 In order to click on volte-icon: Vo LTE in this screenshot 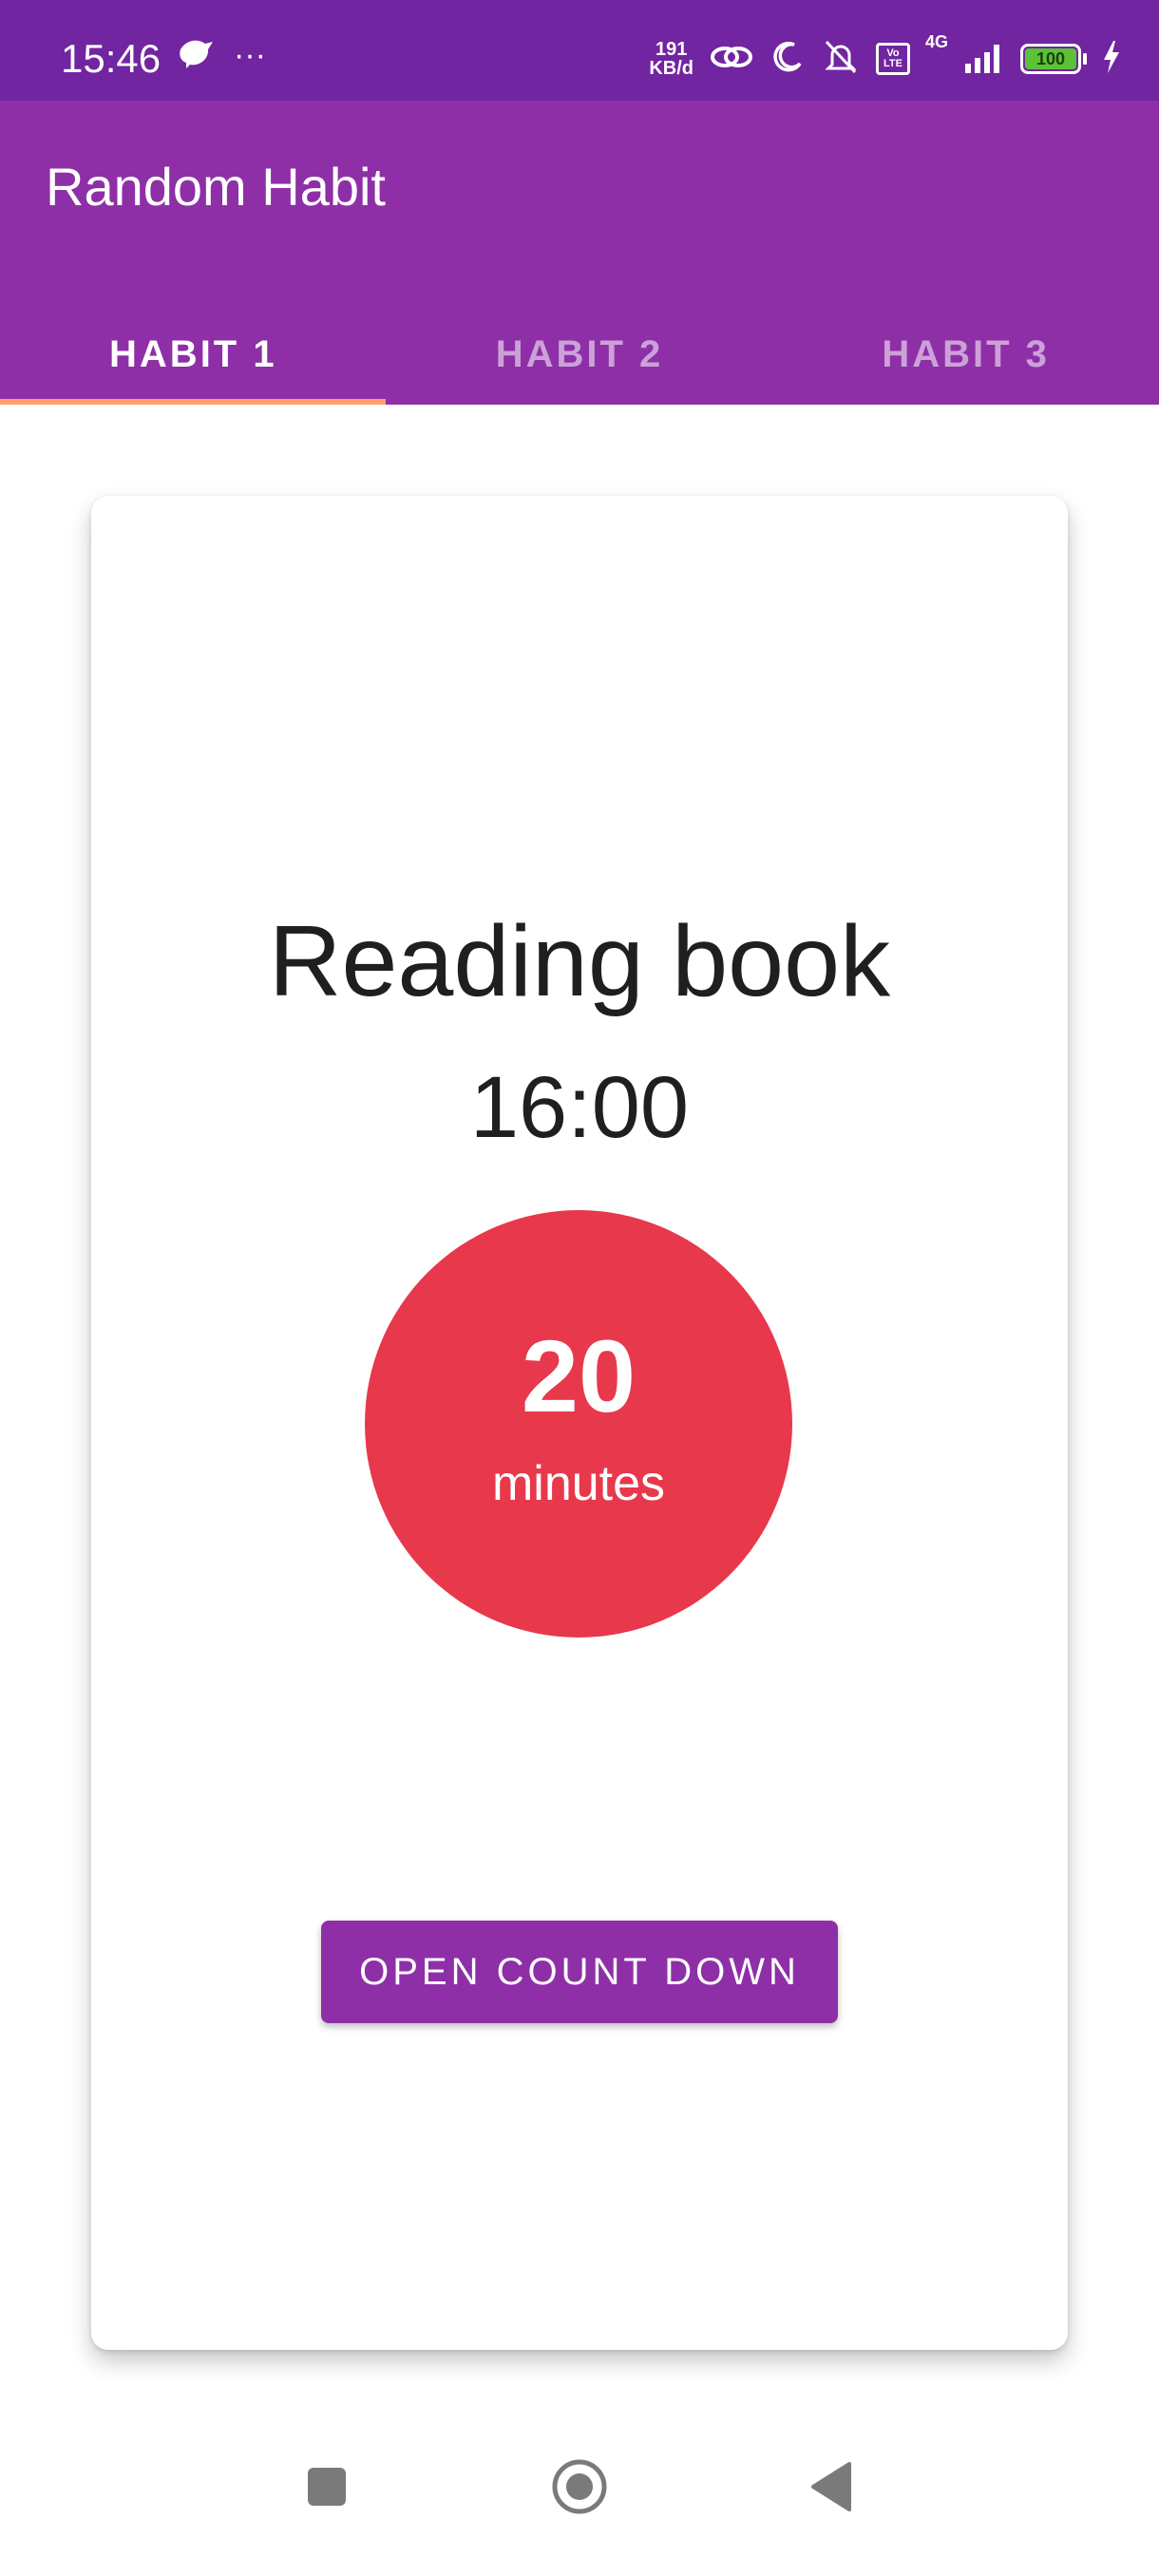, I will do `click(892, 59)`.